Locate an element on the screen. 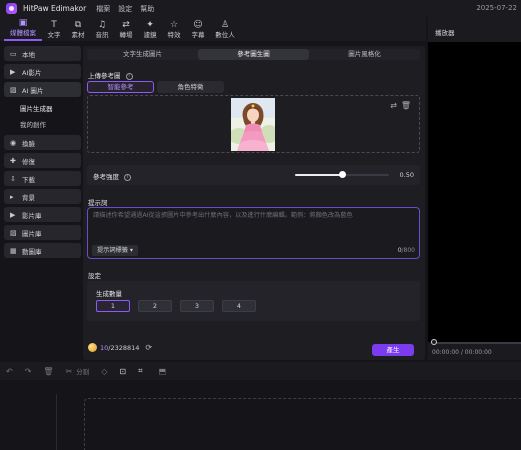 The width and height of the screenshot is (521, 450). repair-icon: ✚ is located at coordinates (13, 160).